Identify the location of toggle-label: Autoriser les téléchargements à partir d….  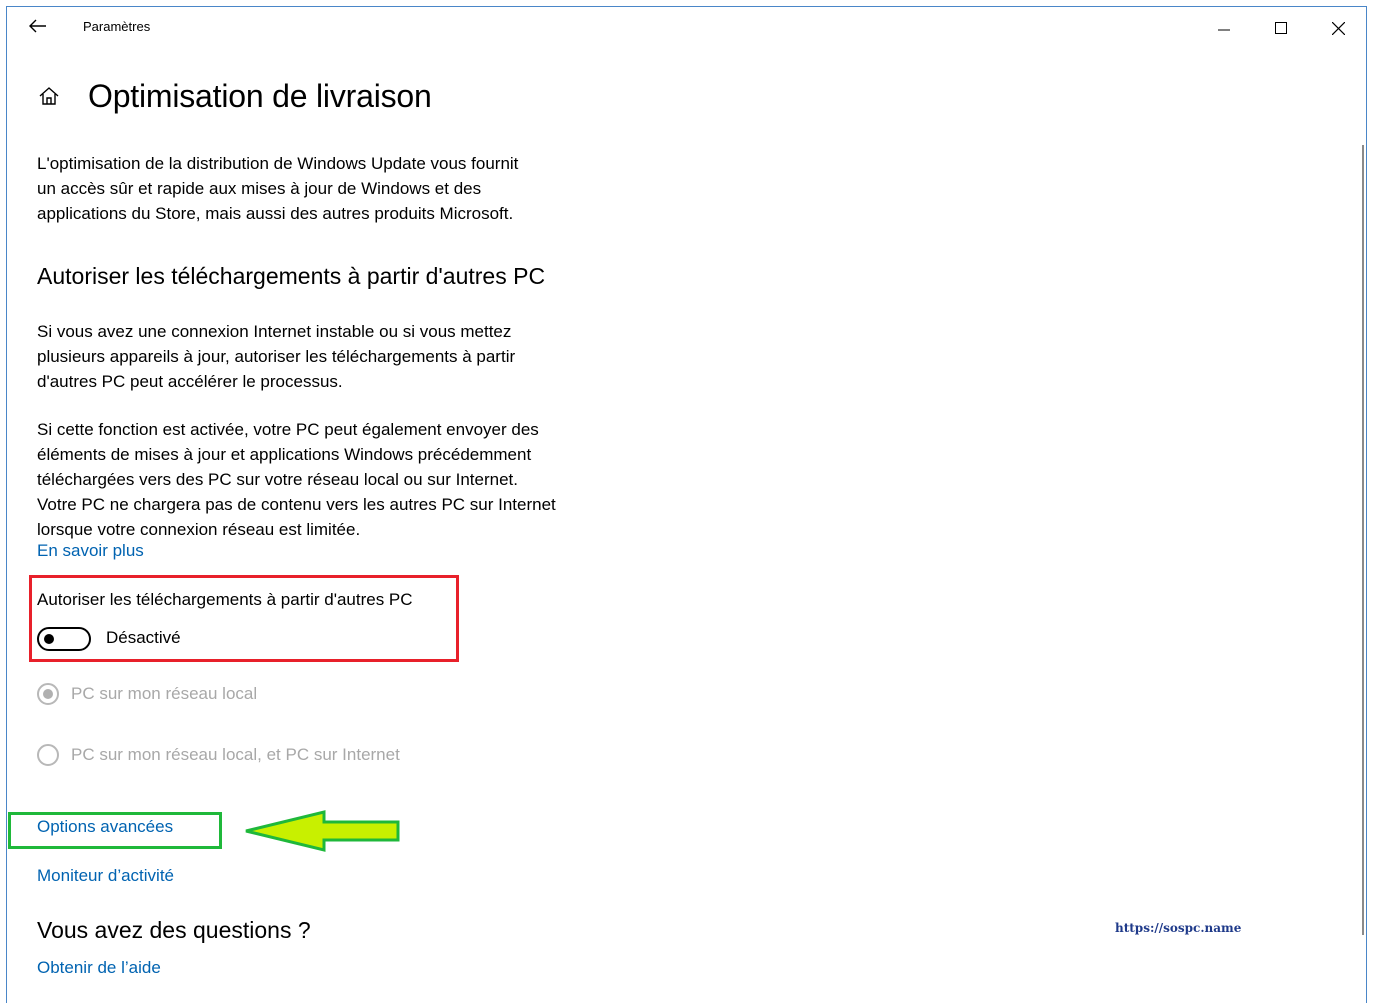
(225, 599).